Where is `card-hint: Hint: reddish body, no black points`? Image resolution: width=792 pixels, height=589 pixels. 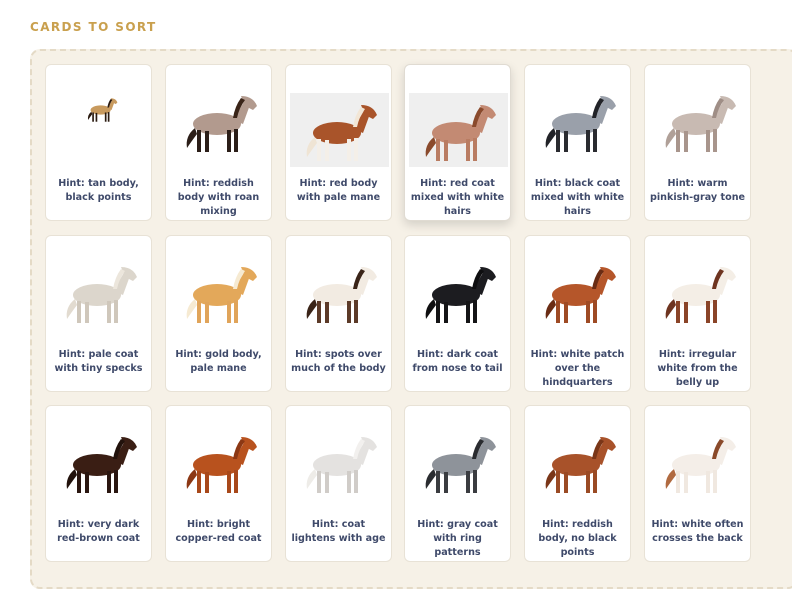
card-hint: Hint: reddish body, no black points is located at coordinates (577, 538).